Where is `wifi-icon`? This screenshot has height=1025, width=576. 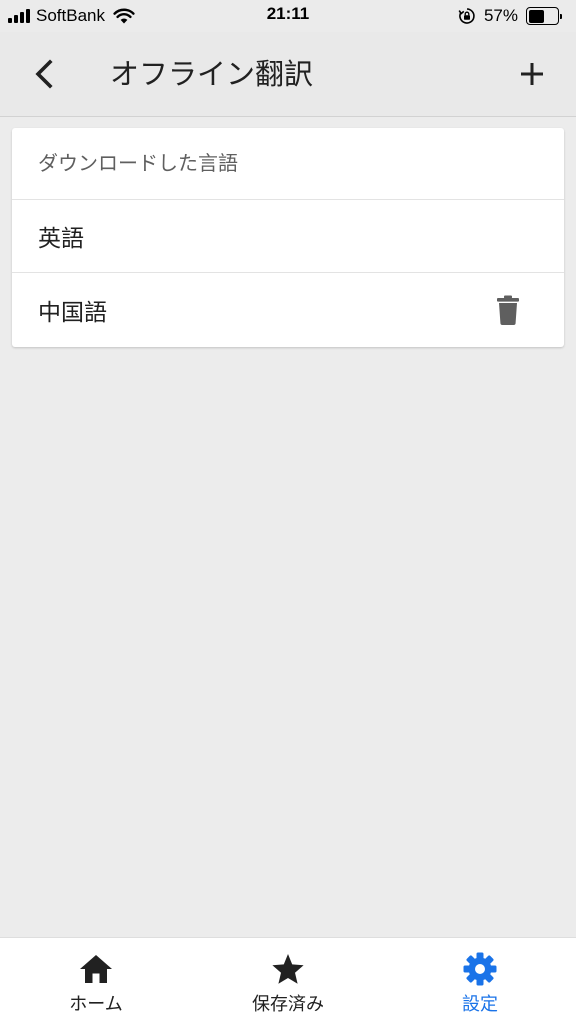
wifi-icon is located at coordinates (124, 16).